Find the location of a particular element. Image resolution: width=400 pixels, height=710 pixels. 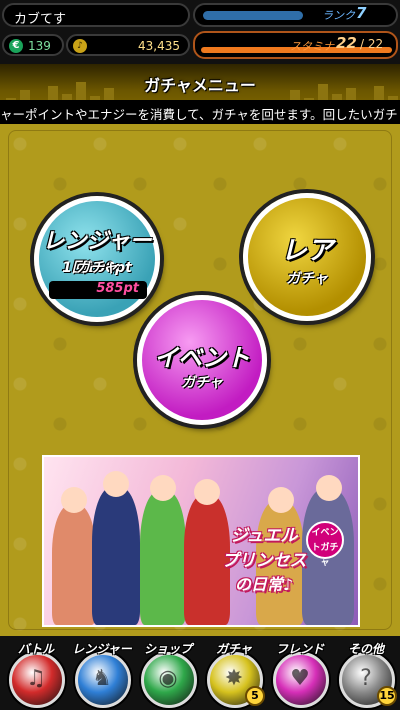

battle-icon: ♫ is located at coordinates (36, 678).